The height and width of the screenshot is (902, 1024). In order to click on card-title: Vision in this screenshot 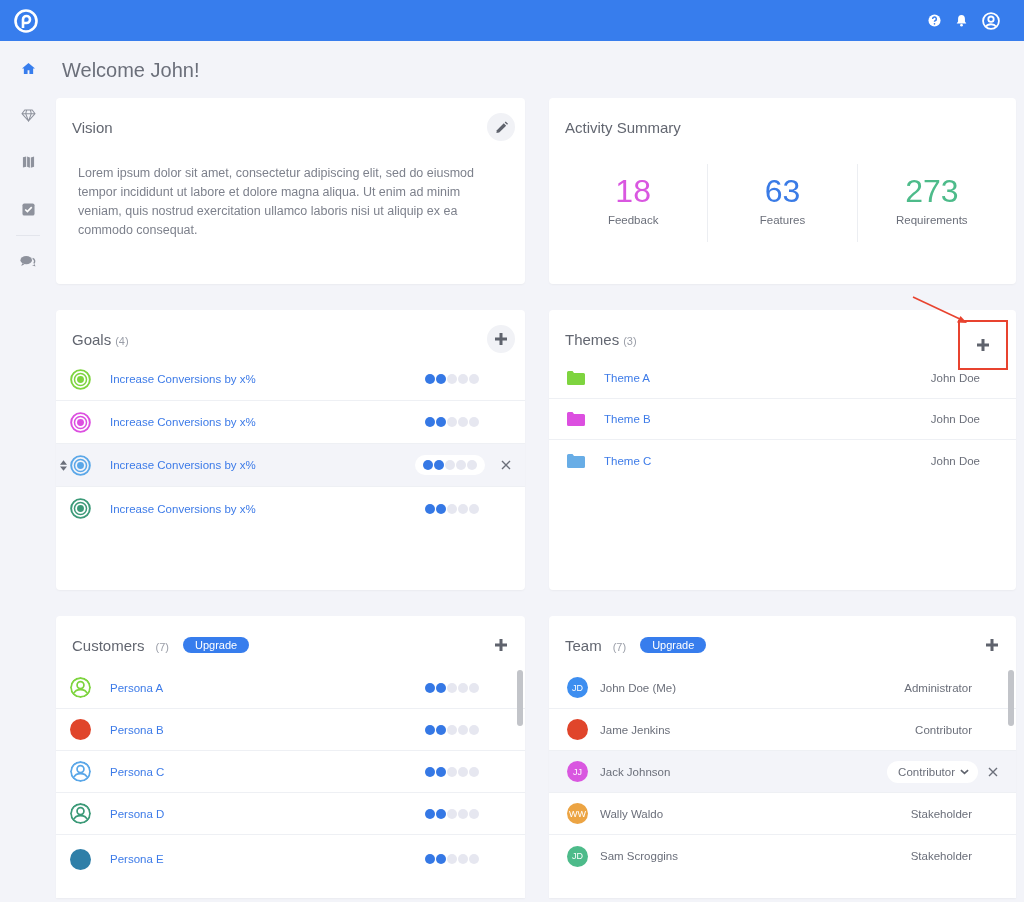, I will do `click(92, 127)`.